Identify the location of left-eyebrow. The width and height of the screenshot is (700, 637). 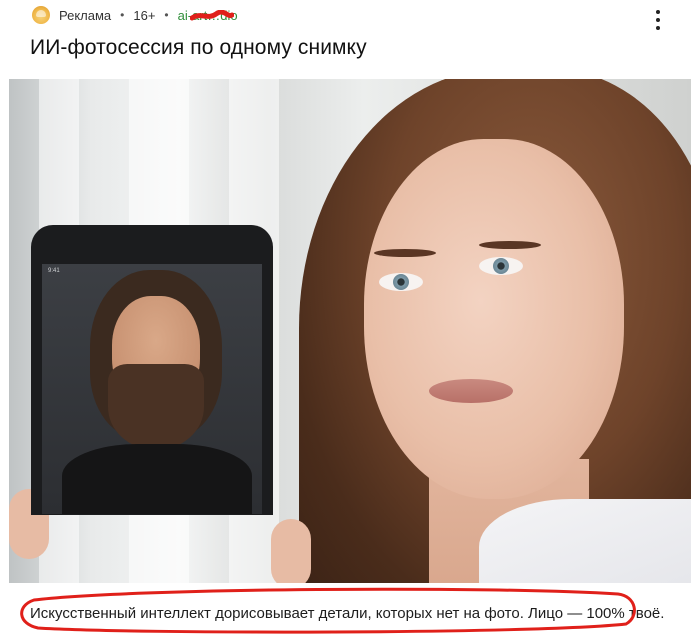
(405, 253).